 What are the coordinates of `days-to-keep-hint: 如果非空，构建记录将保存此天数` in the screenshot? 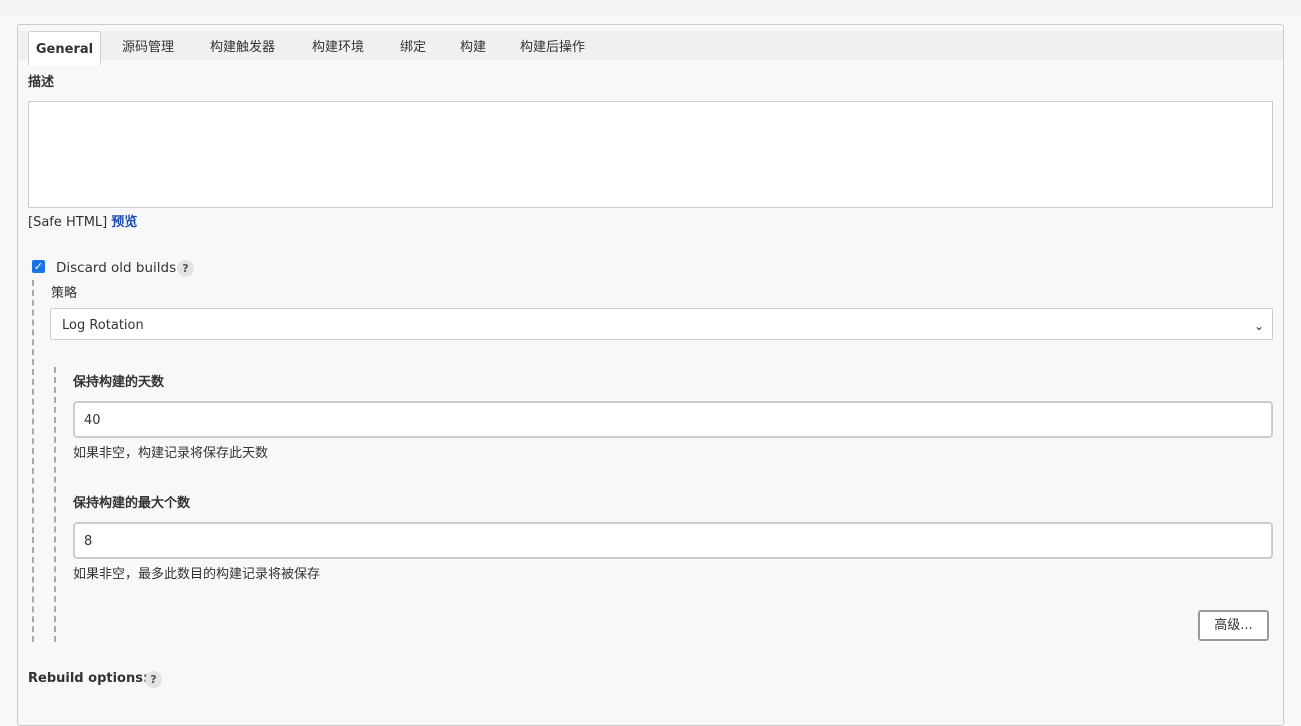 It's located at (171, 453).